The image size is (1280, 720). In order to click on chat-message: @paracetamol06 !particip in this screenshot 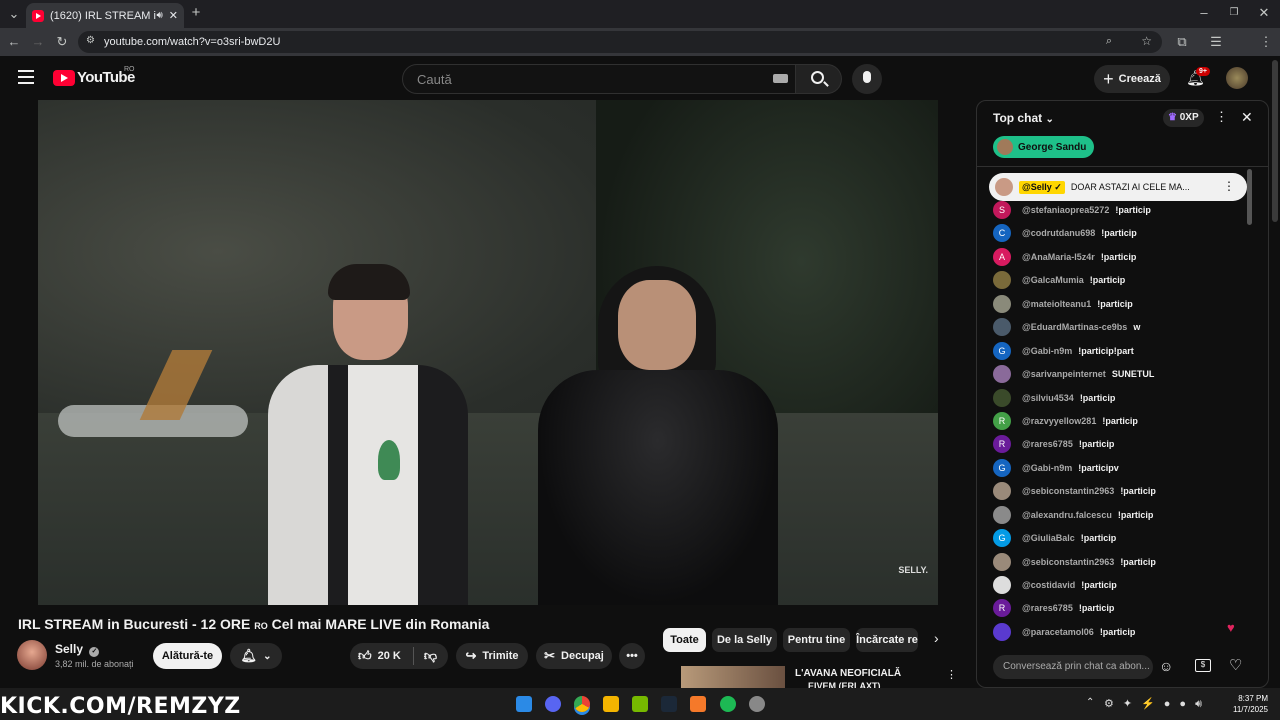, I will do `click(1064, 632)`.